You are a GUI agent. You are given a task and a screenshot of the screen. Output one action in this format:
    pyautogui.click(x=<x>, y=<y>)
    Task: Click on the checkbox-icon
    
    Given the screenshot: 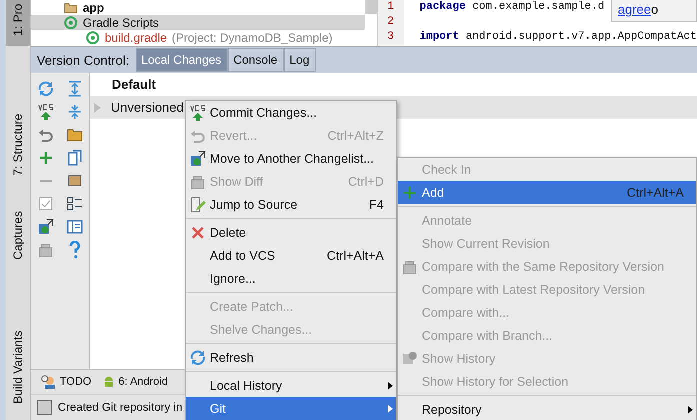 What is the action you would take?
    pyautogui.click(x=46, y=204)
    